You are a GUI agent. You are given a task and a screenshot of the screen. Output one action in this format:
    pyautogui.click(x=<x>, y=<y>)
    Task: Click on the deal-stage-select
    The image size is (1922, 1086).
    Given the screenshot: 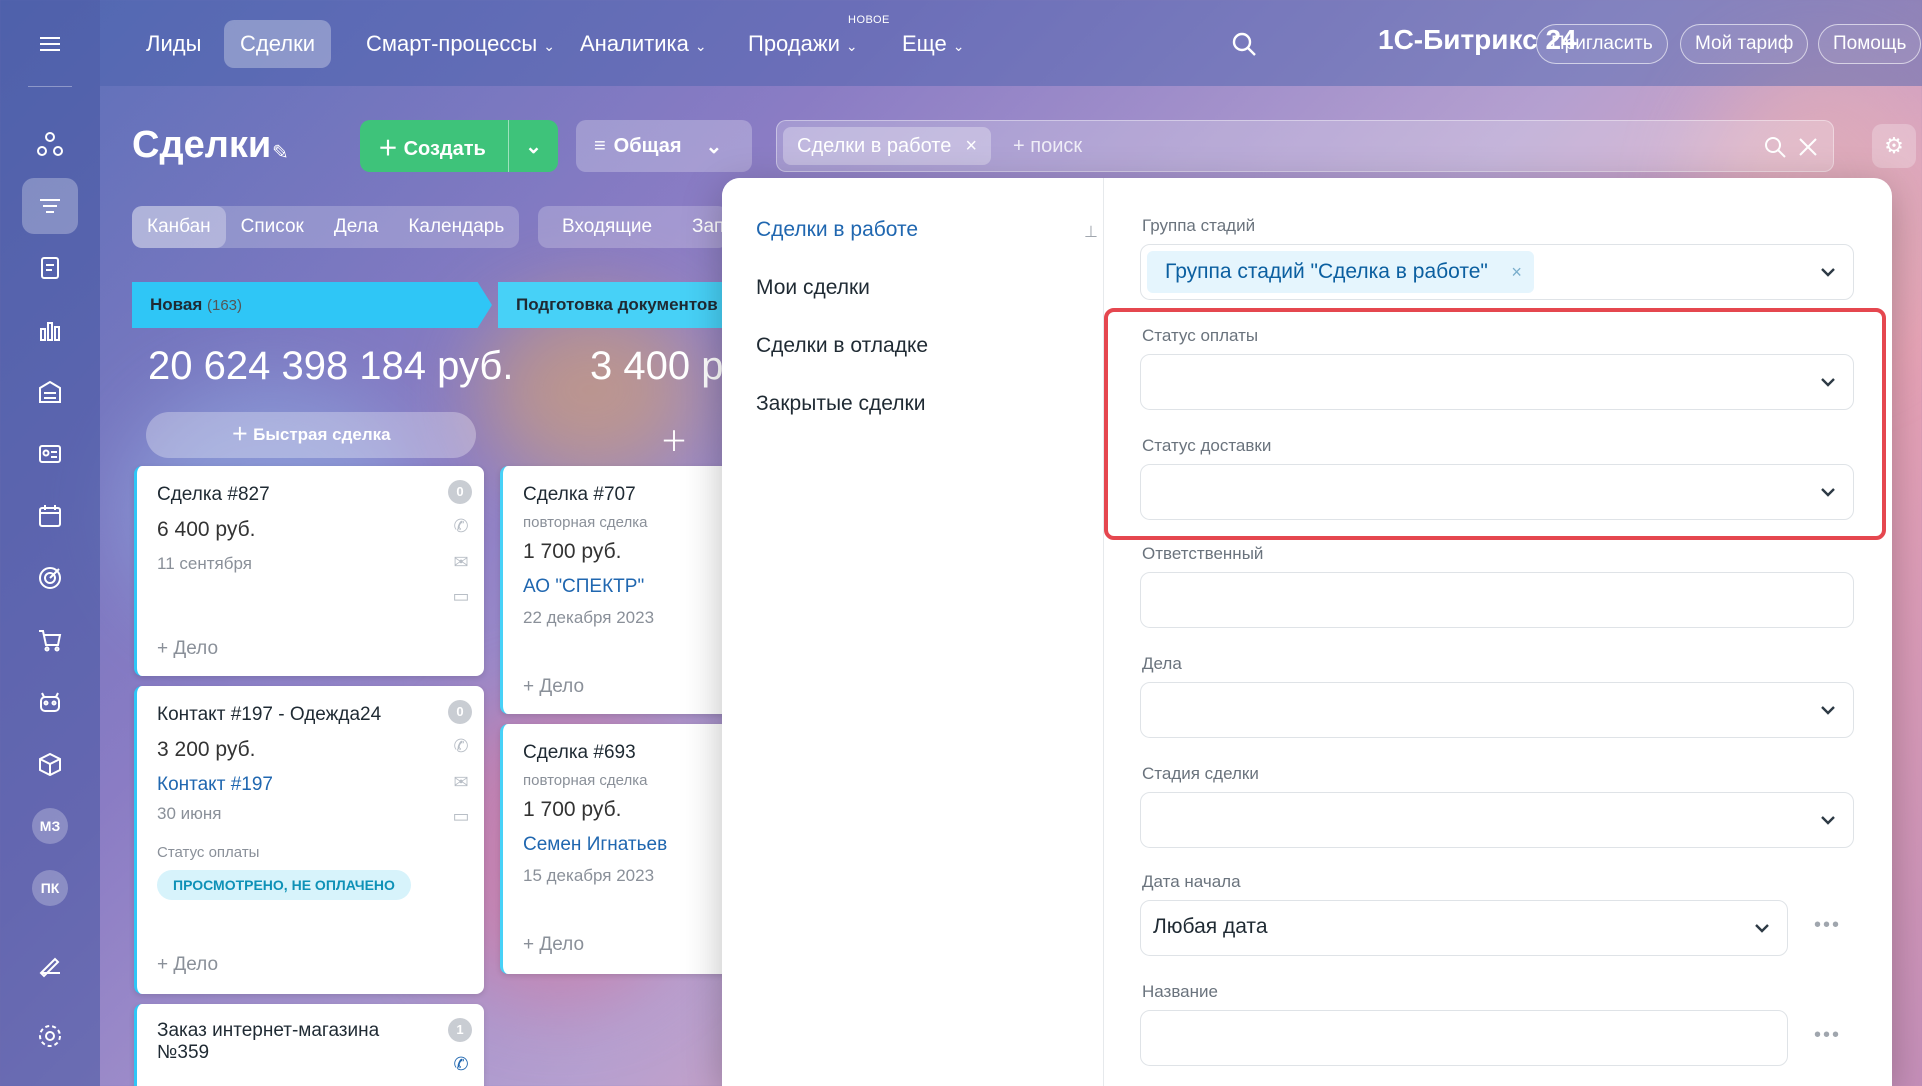 What is the action you would take?
    pyautogui.click(x=1497, y=820)
    